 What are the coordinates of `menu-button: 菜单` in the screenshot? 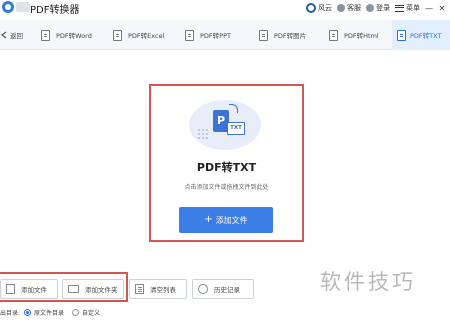 It's located at (407, 8).